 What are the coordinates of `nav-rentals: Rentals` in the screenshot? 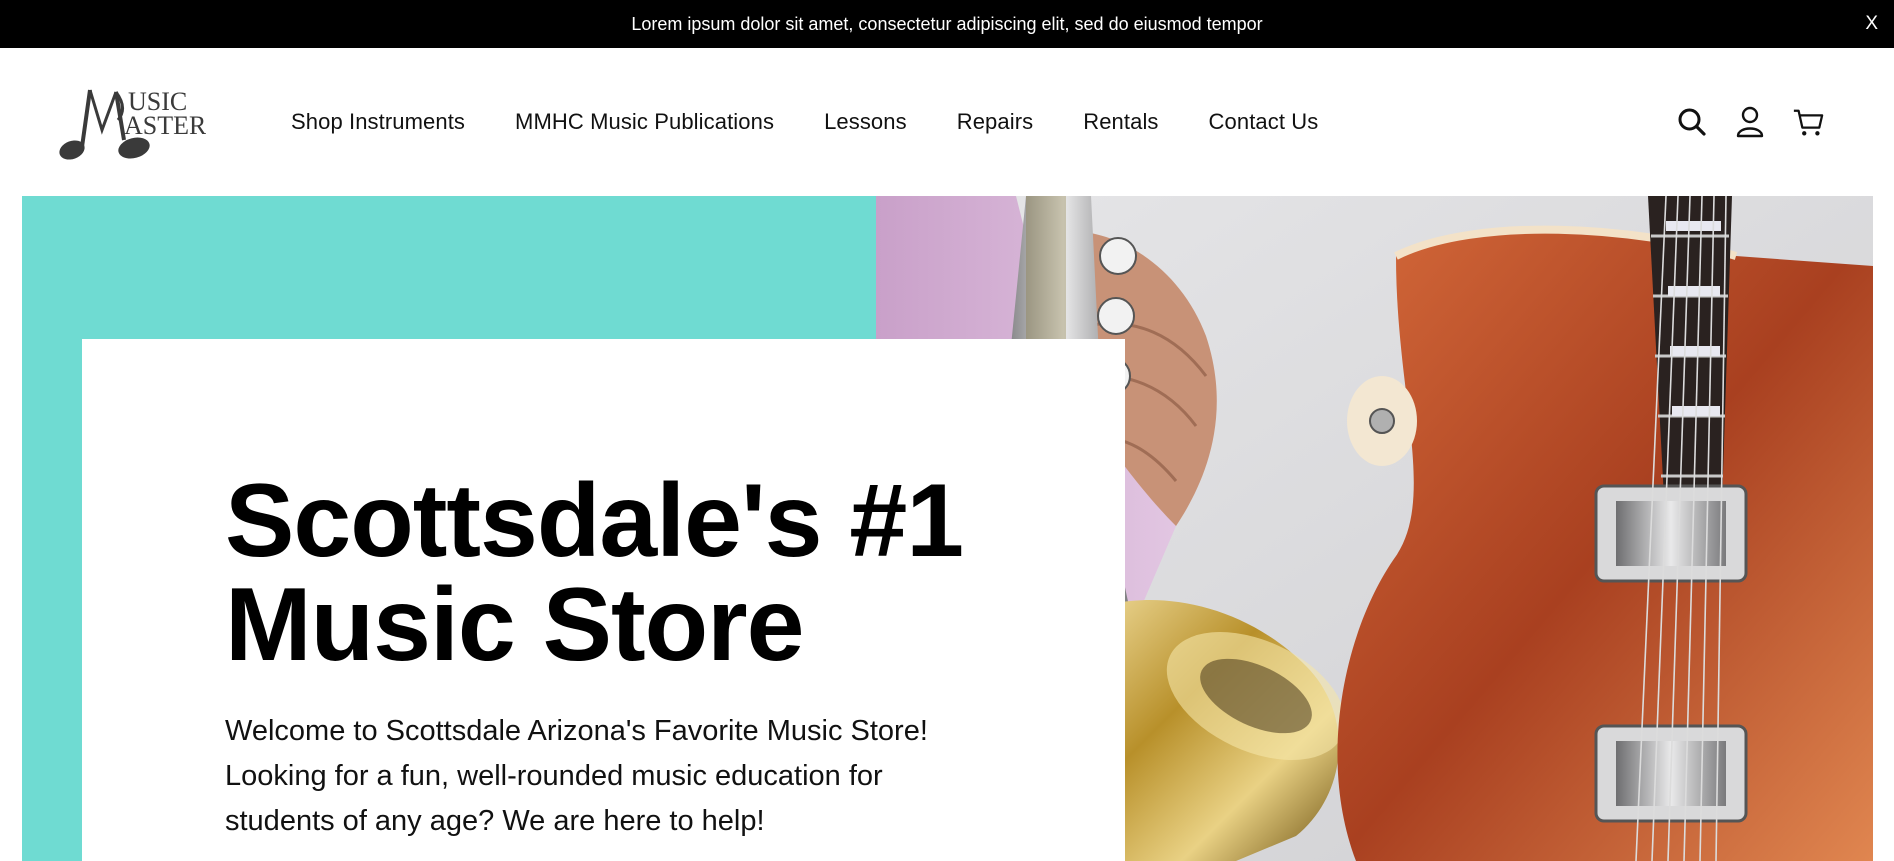 It's located at (1120, 122).